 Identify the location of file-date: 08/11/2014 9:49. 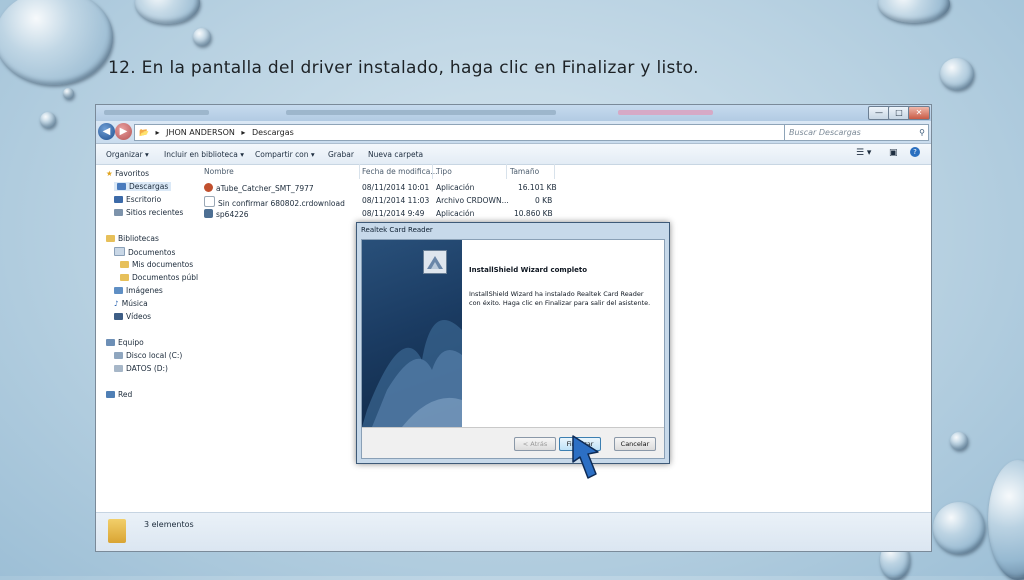
(393, 213).